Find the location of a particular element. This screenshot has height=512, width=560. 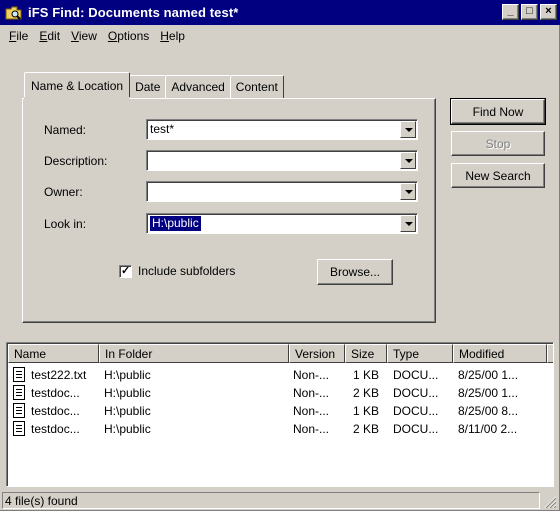

look-in-dropdown-button is located at coordinates (408, 223).